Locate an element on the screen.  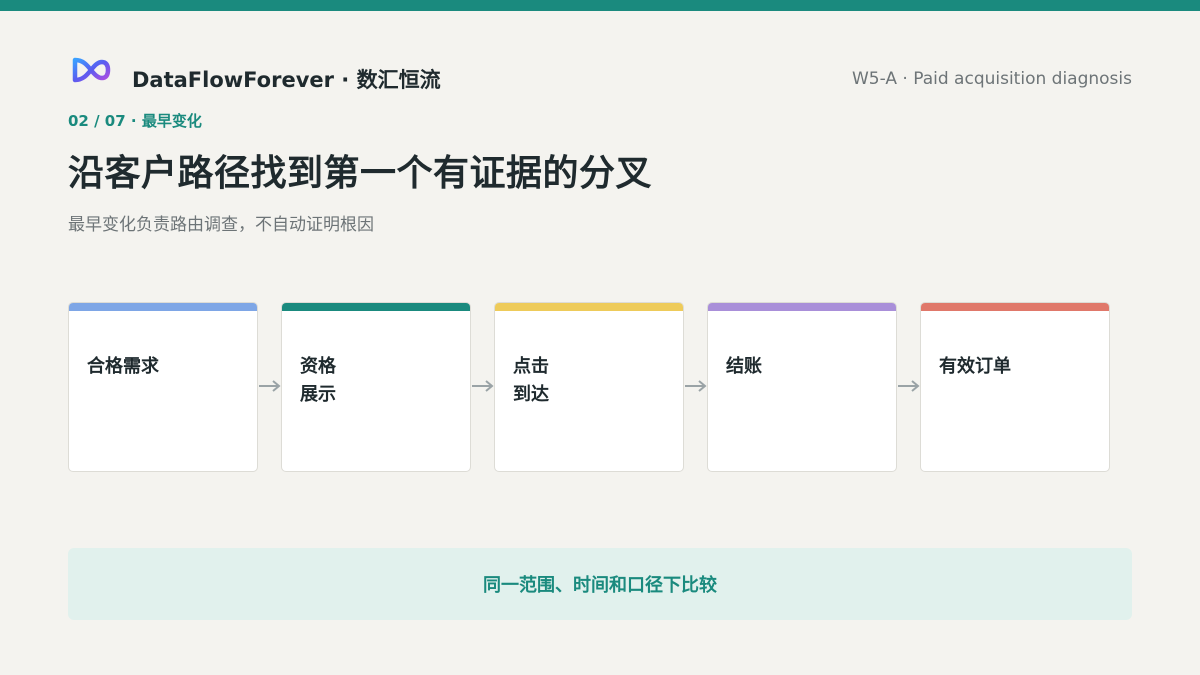
top-accent-bar is located at coordinates (600, 5).